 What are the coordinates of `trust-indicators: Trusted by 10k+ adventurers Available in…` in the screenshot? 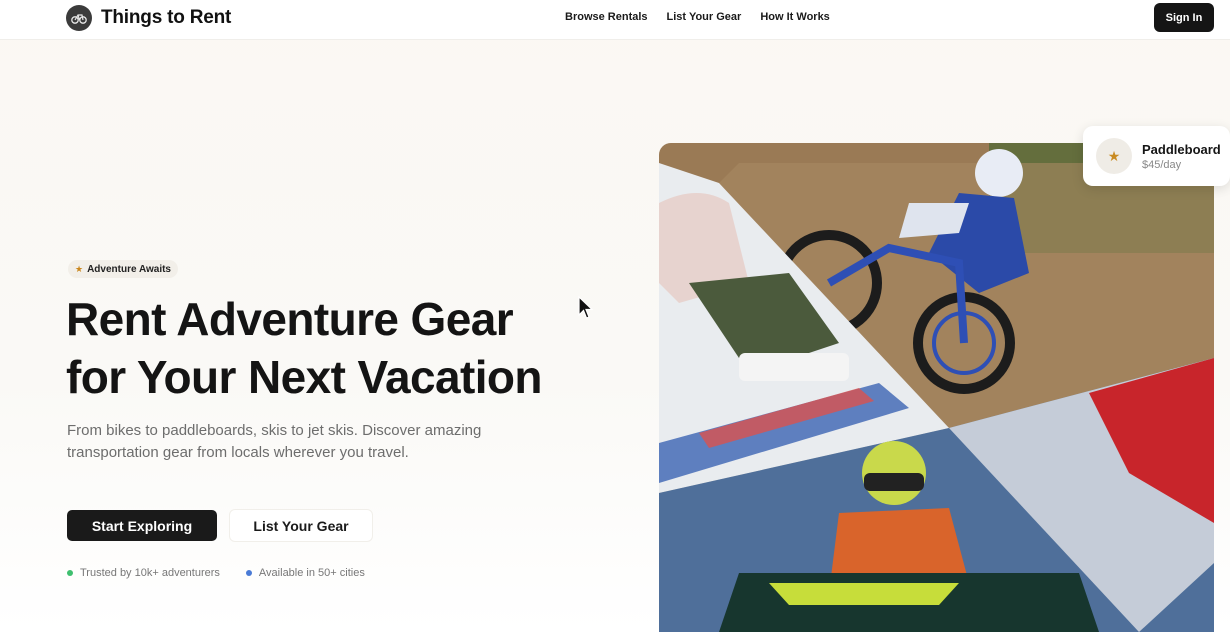 It's located at (216, 573).